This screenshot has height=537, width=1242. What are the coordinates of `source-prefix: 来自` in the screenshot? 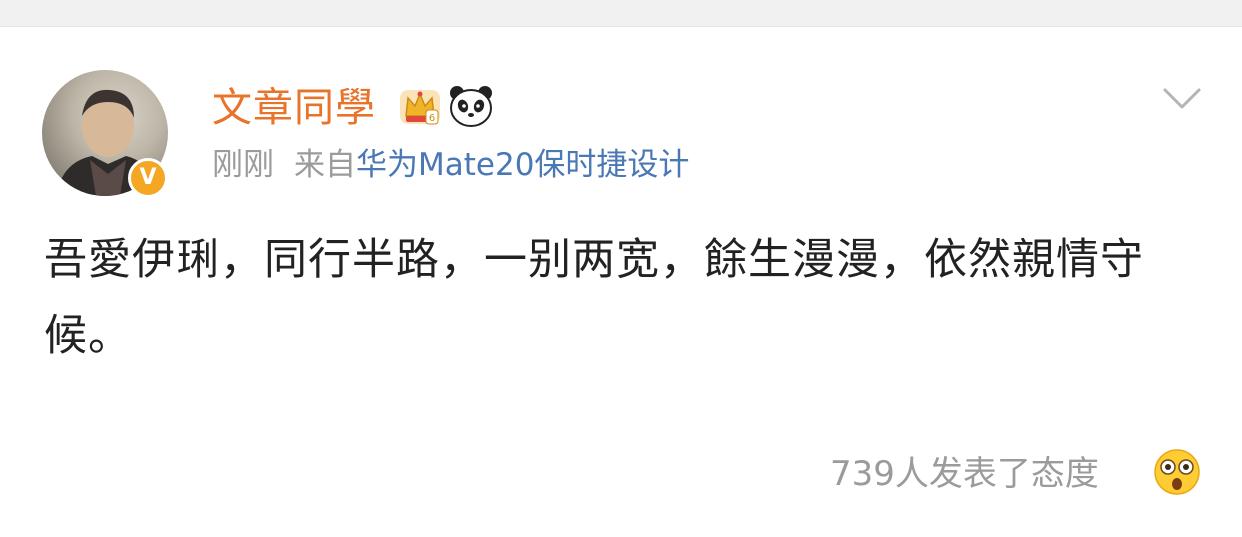 It's located at (325, 165).